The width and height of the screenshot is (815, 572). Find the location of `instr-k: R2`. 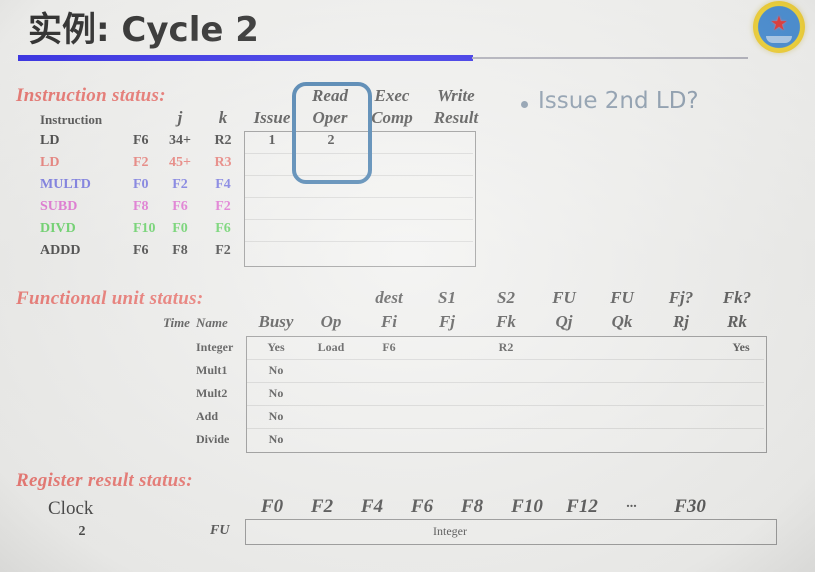

instr-k: R2 is located at coordinates (223, 140).